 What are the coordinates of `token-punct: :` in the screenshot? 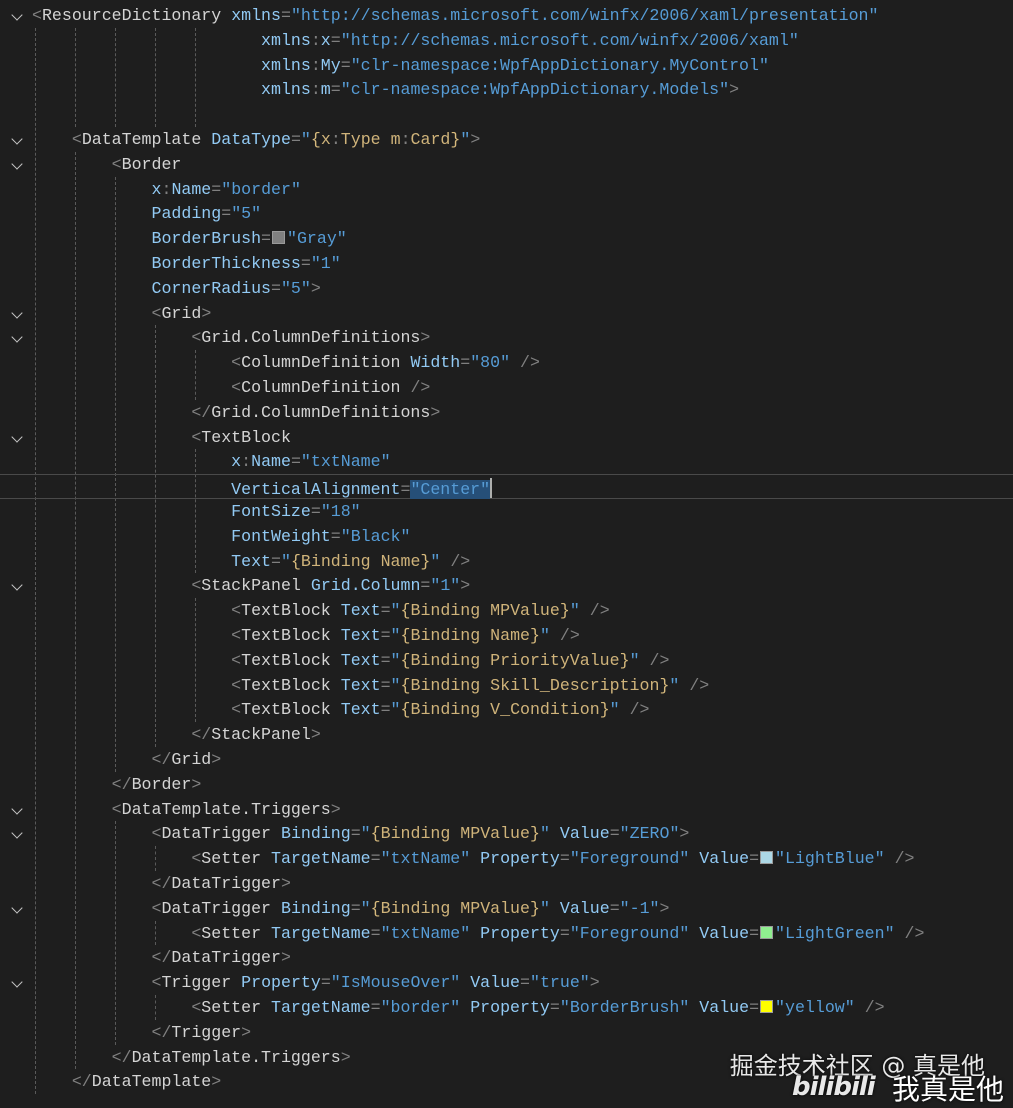 It's located at (405, 139).